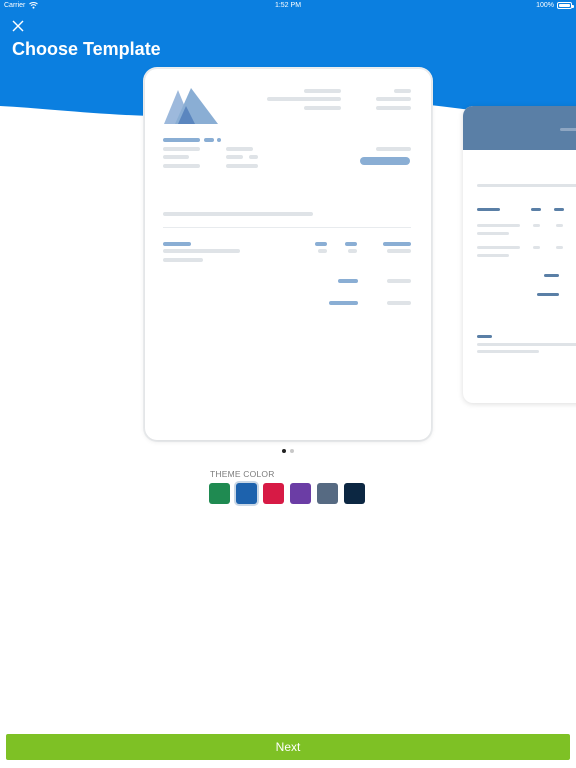 The height and width of the screenshot is (768, 576). Describe the element at coordinates (545, 5) in the screenshot. I see `battery-percent: 100%` at that location.